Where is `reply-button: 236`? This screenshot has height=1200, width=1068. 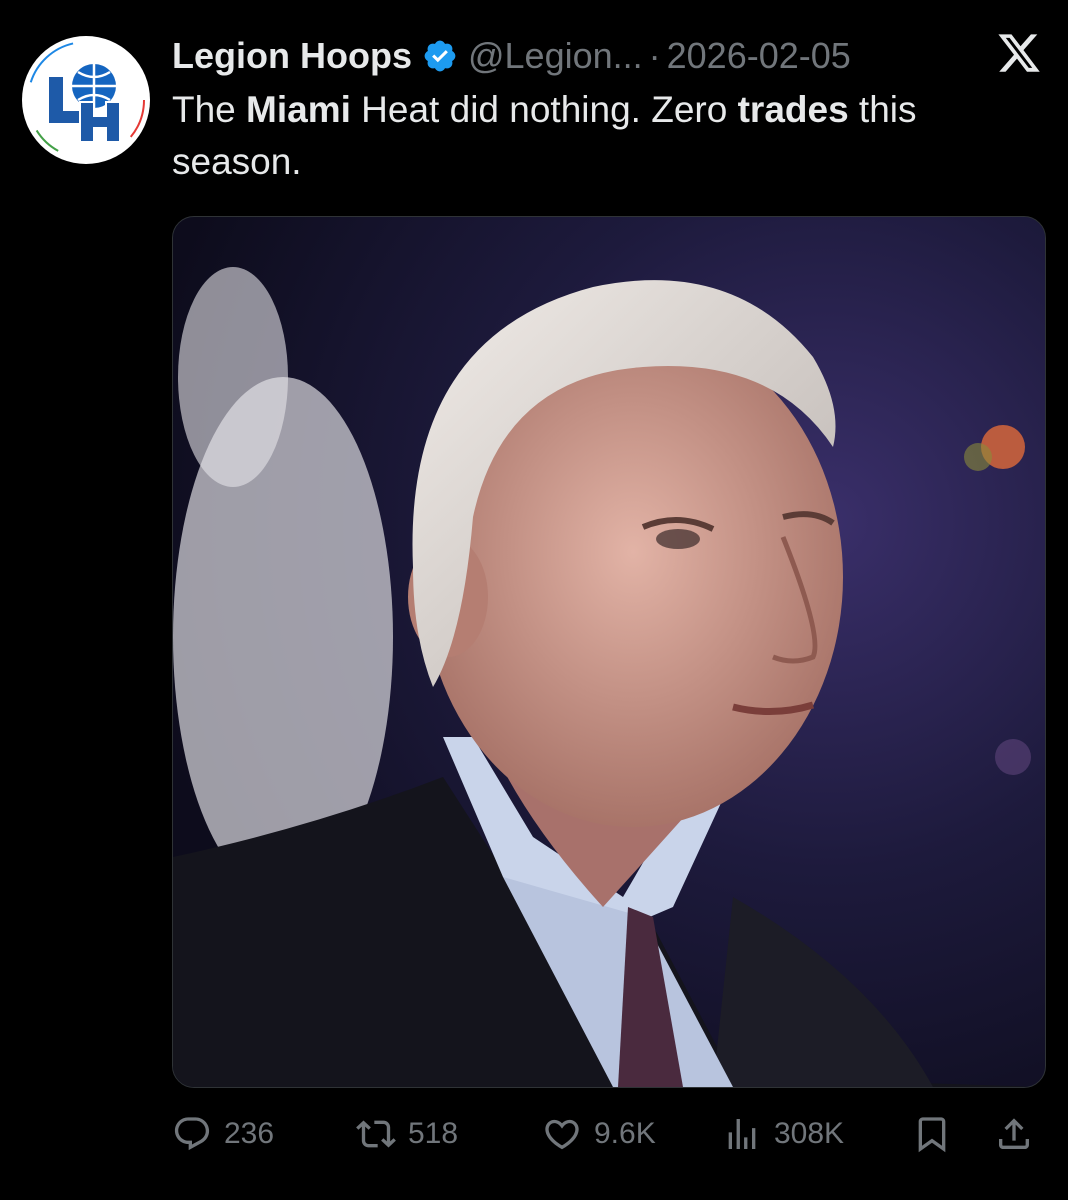
reply-button: 236 is located at coordinates (223, 1134).